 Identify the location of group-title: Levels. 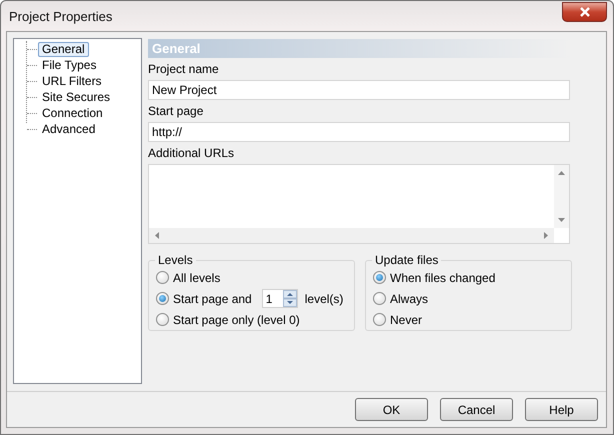
(175, 260).